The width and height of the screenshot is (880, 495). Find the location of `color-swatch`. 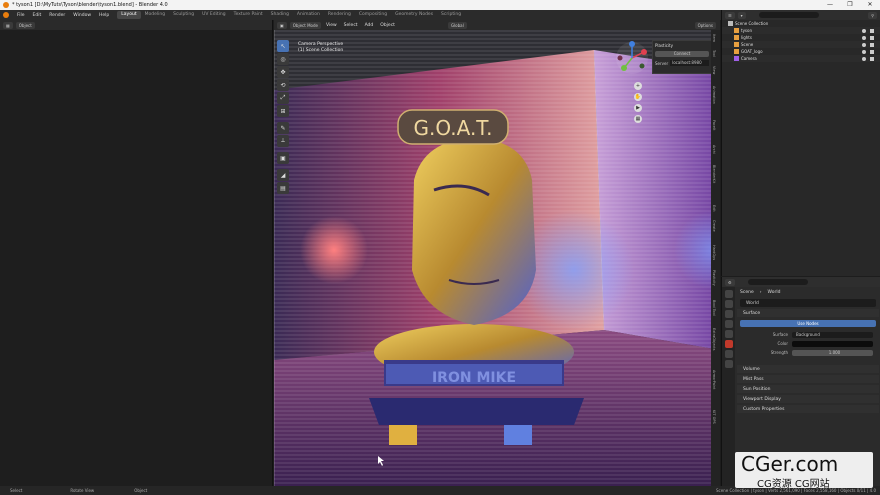

color-swatch is located at coordinates (832, 343).